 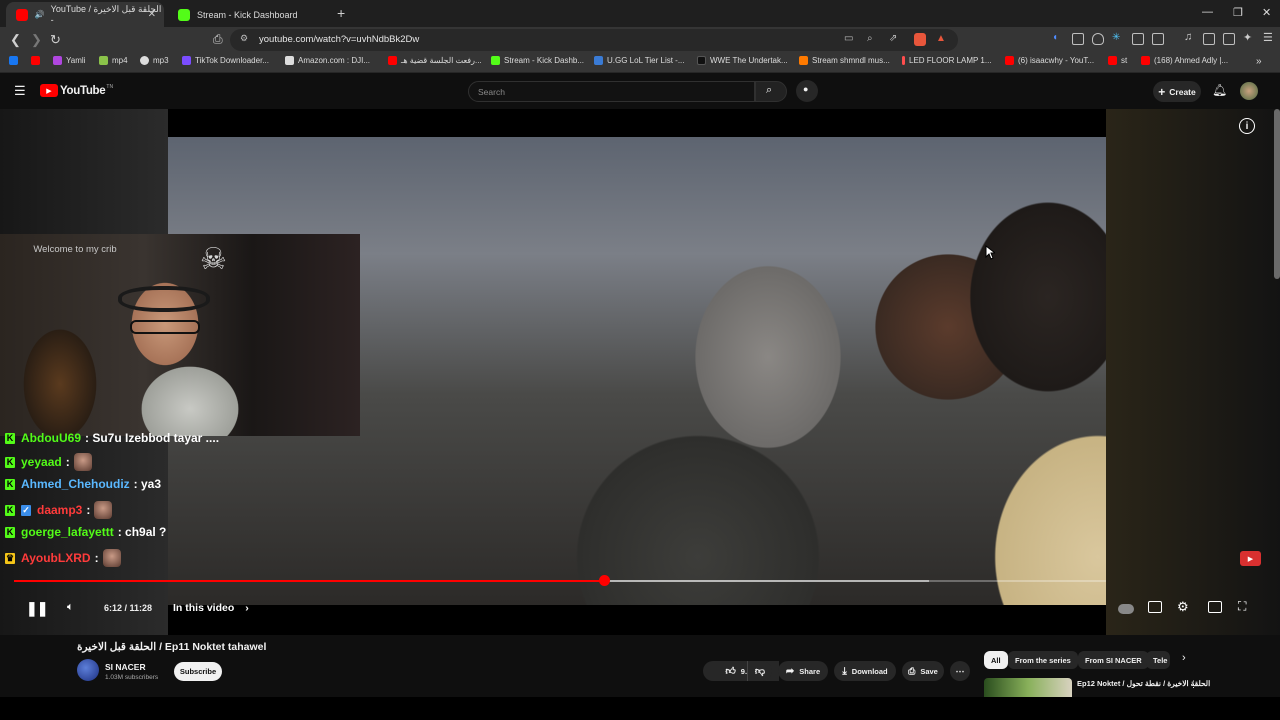 What do you see at coordinates (244, 38) in the screenshot?
I see `site-info-icon: ⚙` at bounding box center [244, 38].